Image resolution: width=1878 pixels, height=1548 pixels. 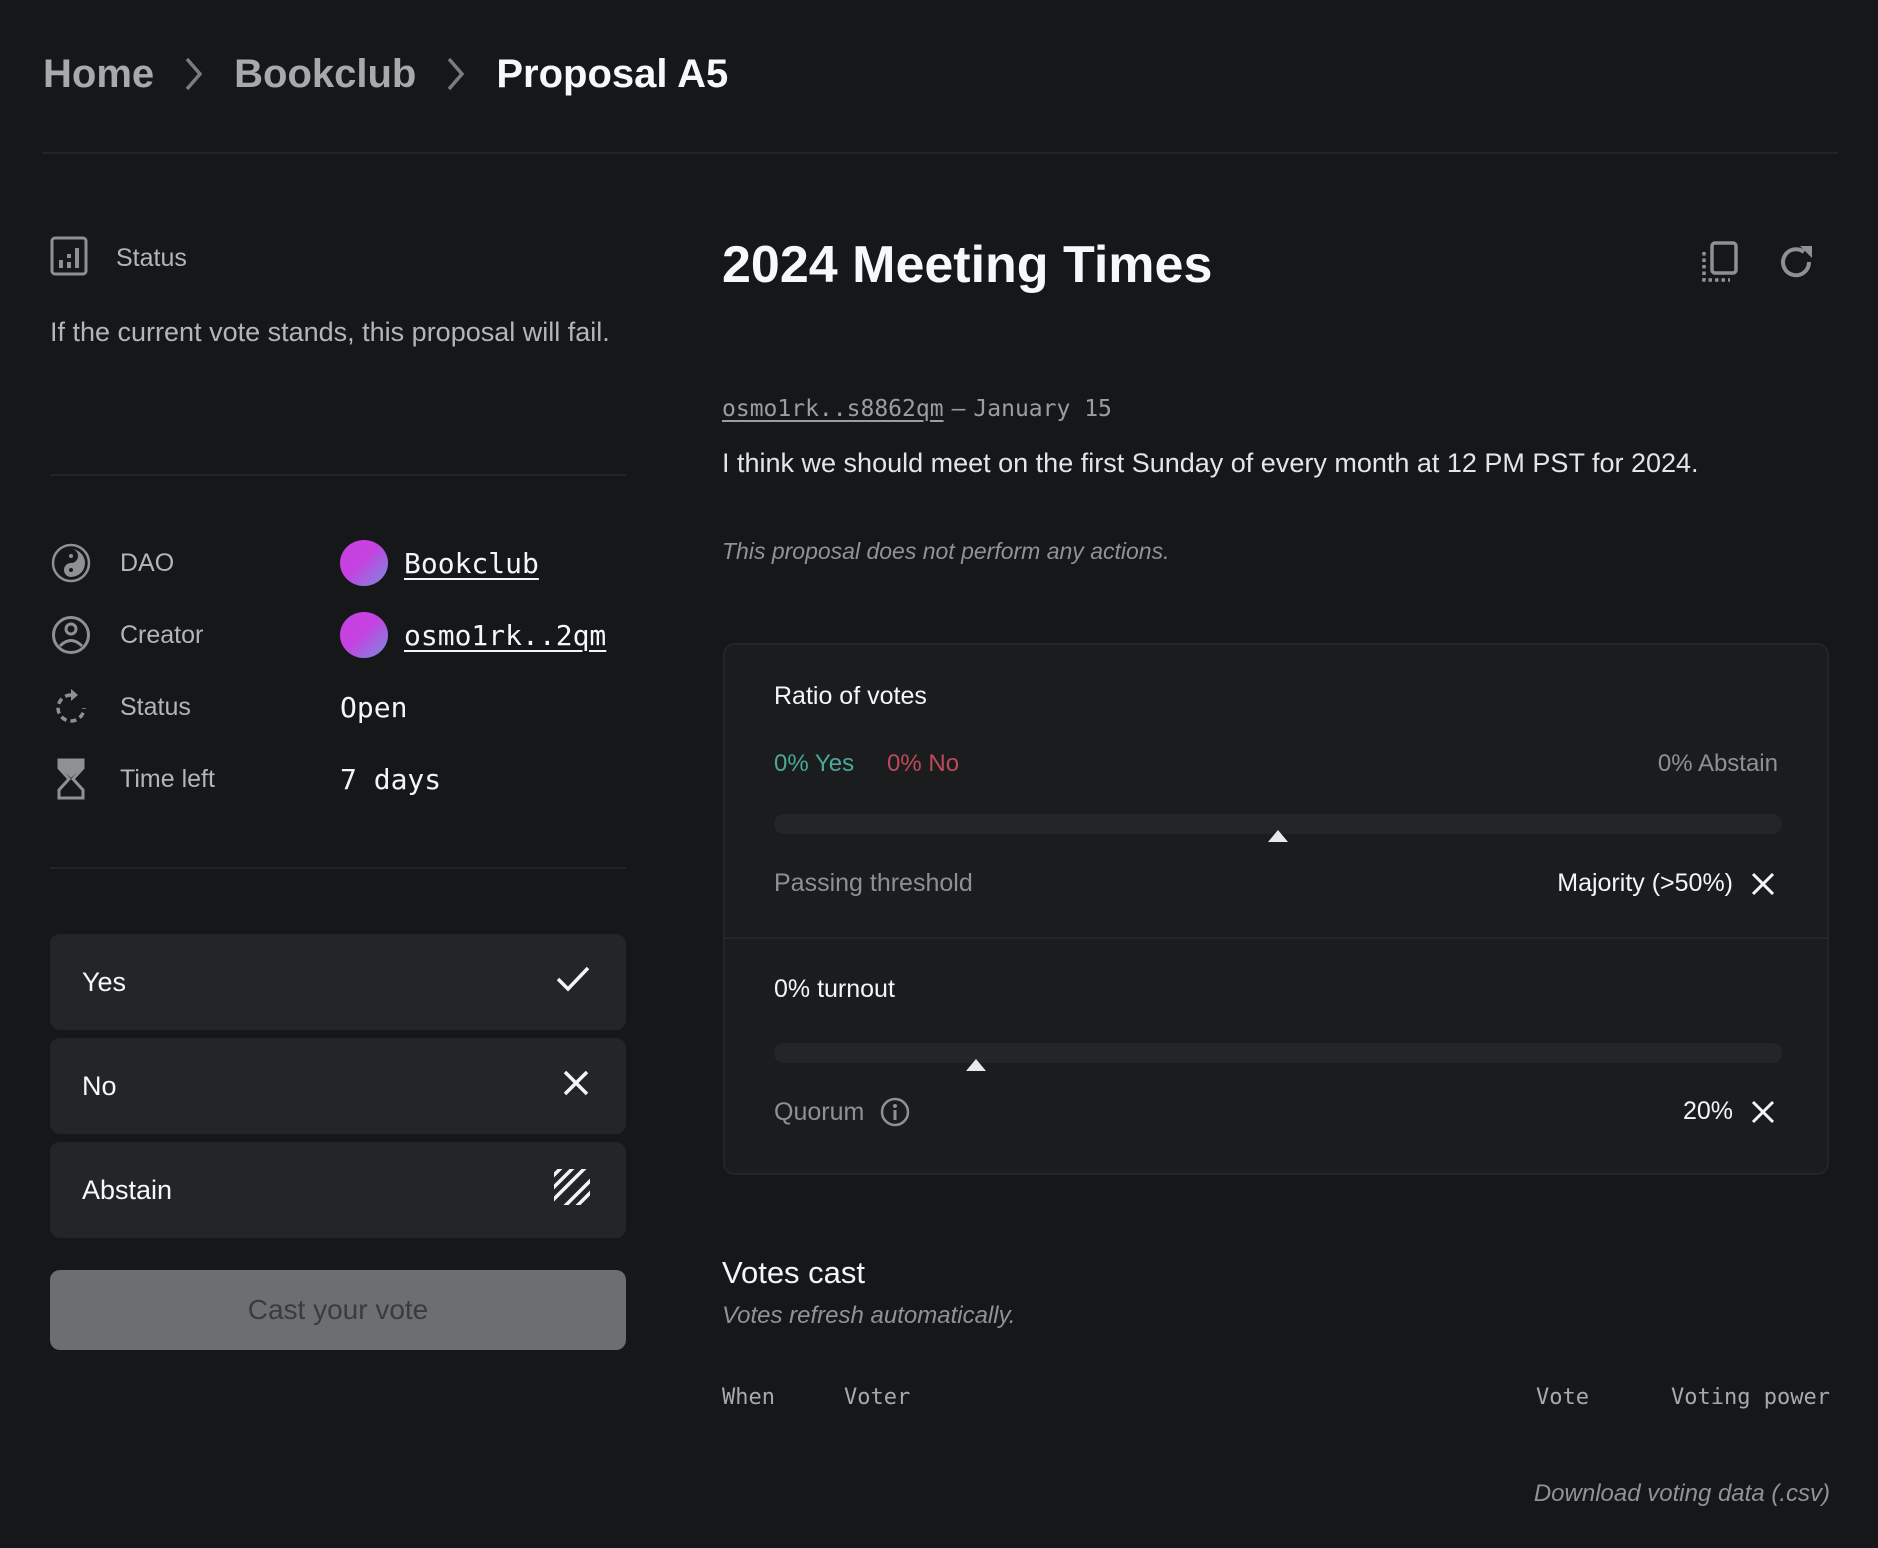 I want to click on quorum-marker, so click(x=975, y=1065).